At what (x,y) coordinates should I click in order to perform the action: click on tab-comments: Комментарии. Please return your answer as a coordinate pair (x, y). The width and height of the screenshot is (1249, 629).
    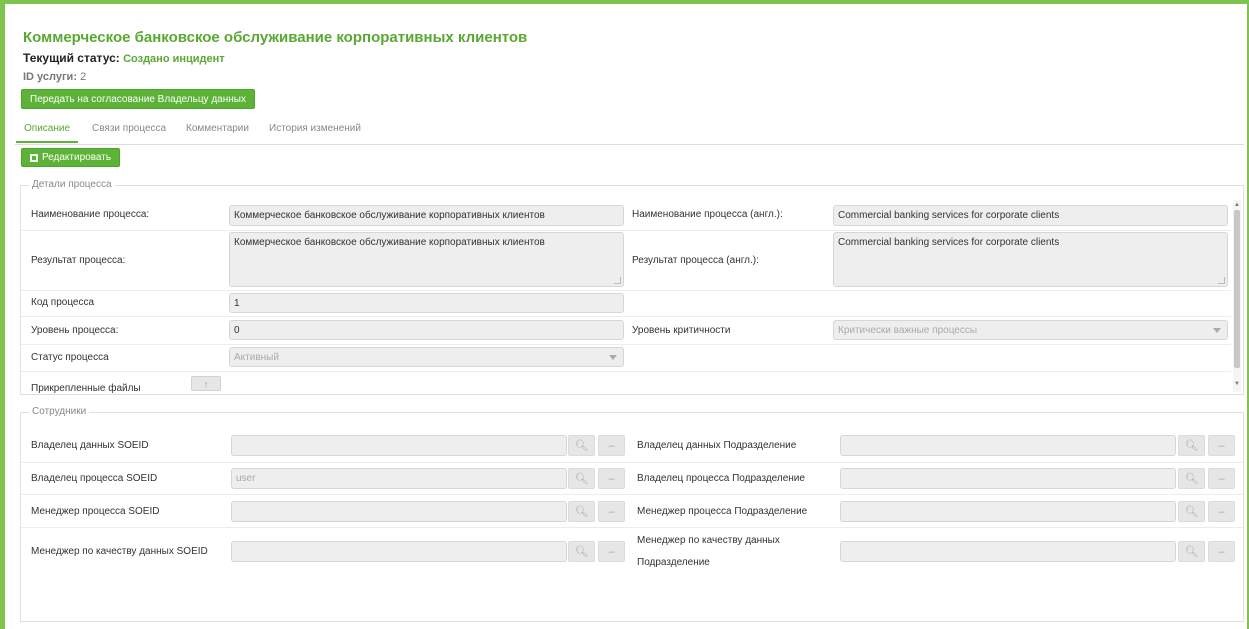
    Looking at the image, I should click on (217, 128).